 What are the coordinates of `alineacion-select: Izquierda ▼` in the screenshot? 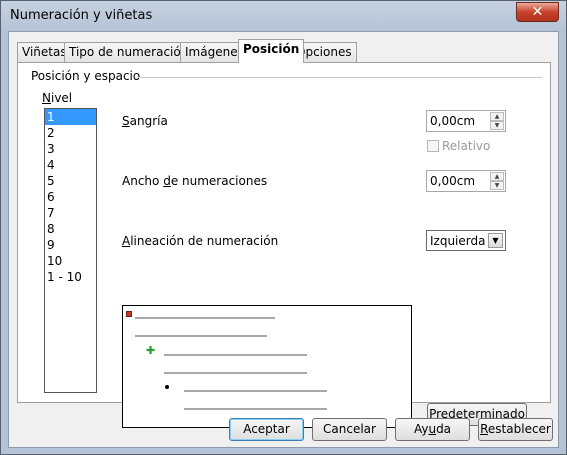 It's located at (466, 240).